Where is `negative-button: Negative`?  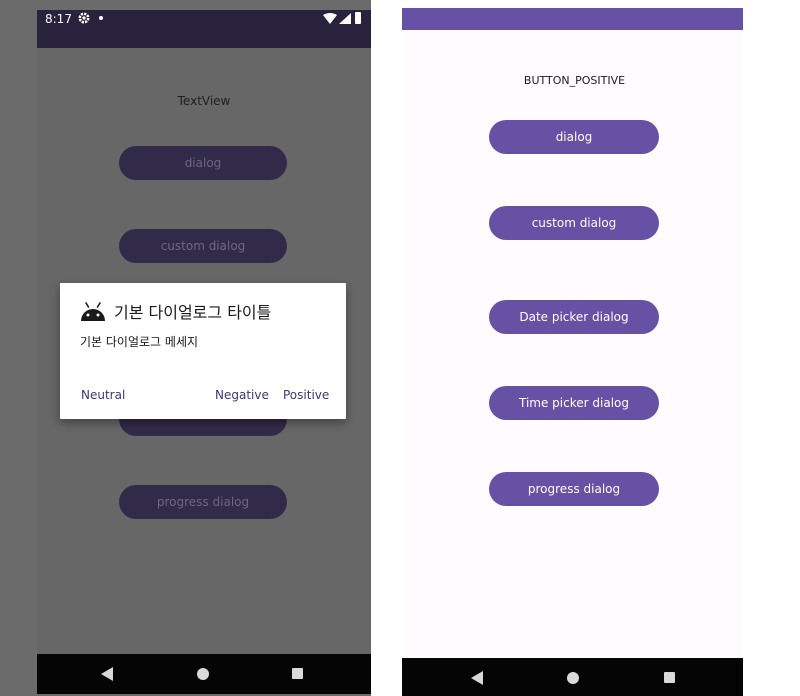 negative-button: Negative is located at coordinates (242, 395).